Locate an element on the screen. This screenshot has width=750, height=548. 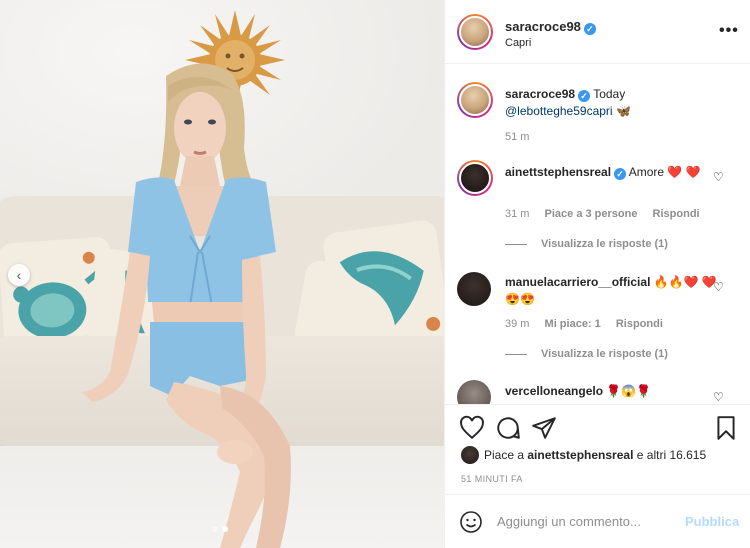
liker-avatar is located at coordinates (470, 455).